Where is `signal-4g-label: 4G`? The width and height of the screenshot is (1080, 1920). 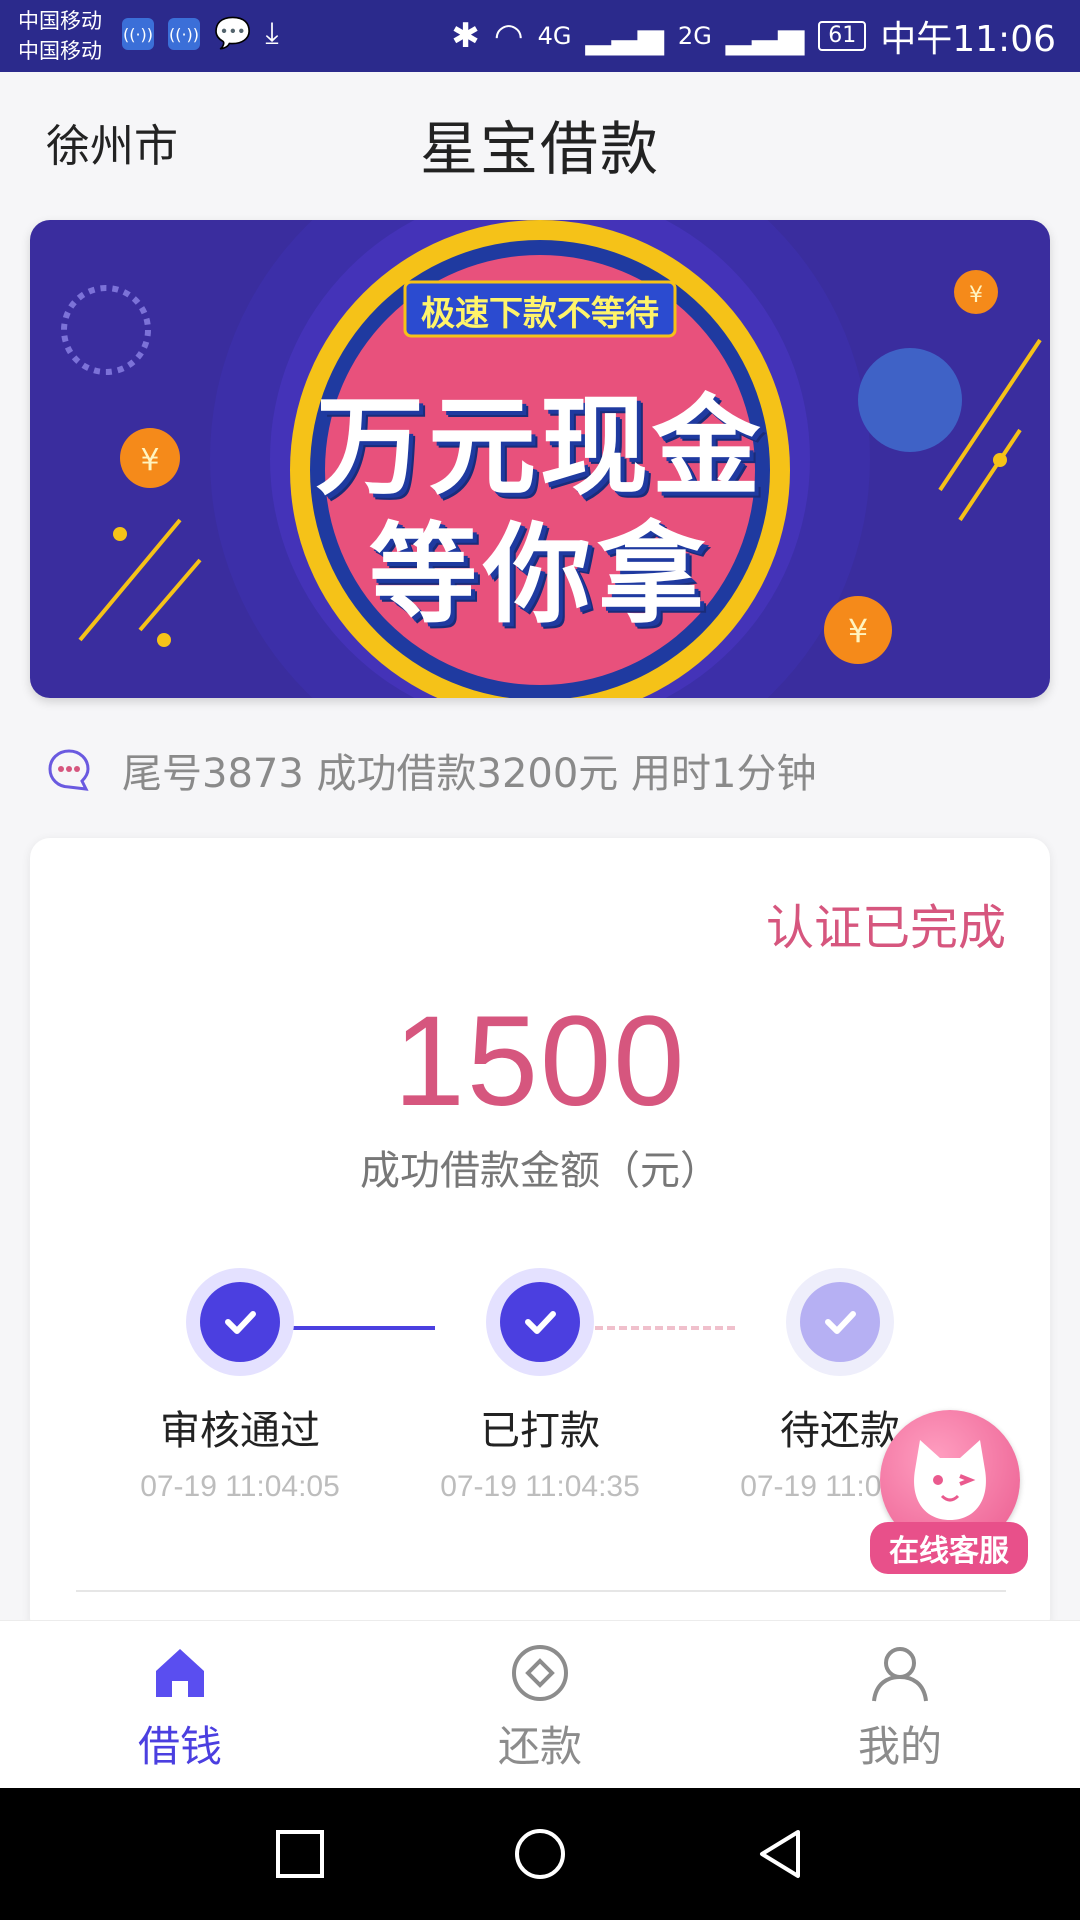 signal-4g-label: 4G is located at coordinates (554, 36).